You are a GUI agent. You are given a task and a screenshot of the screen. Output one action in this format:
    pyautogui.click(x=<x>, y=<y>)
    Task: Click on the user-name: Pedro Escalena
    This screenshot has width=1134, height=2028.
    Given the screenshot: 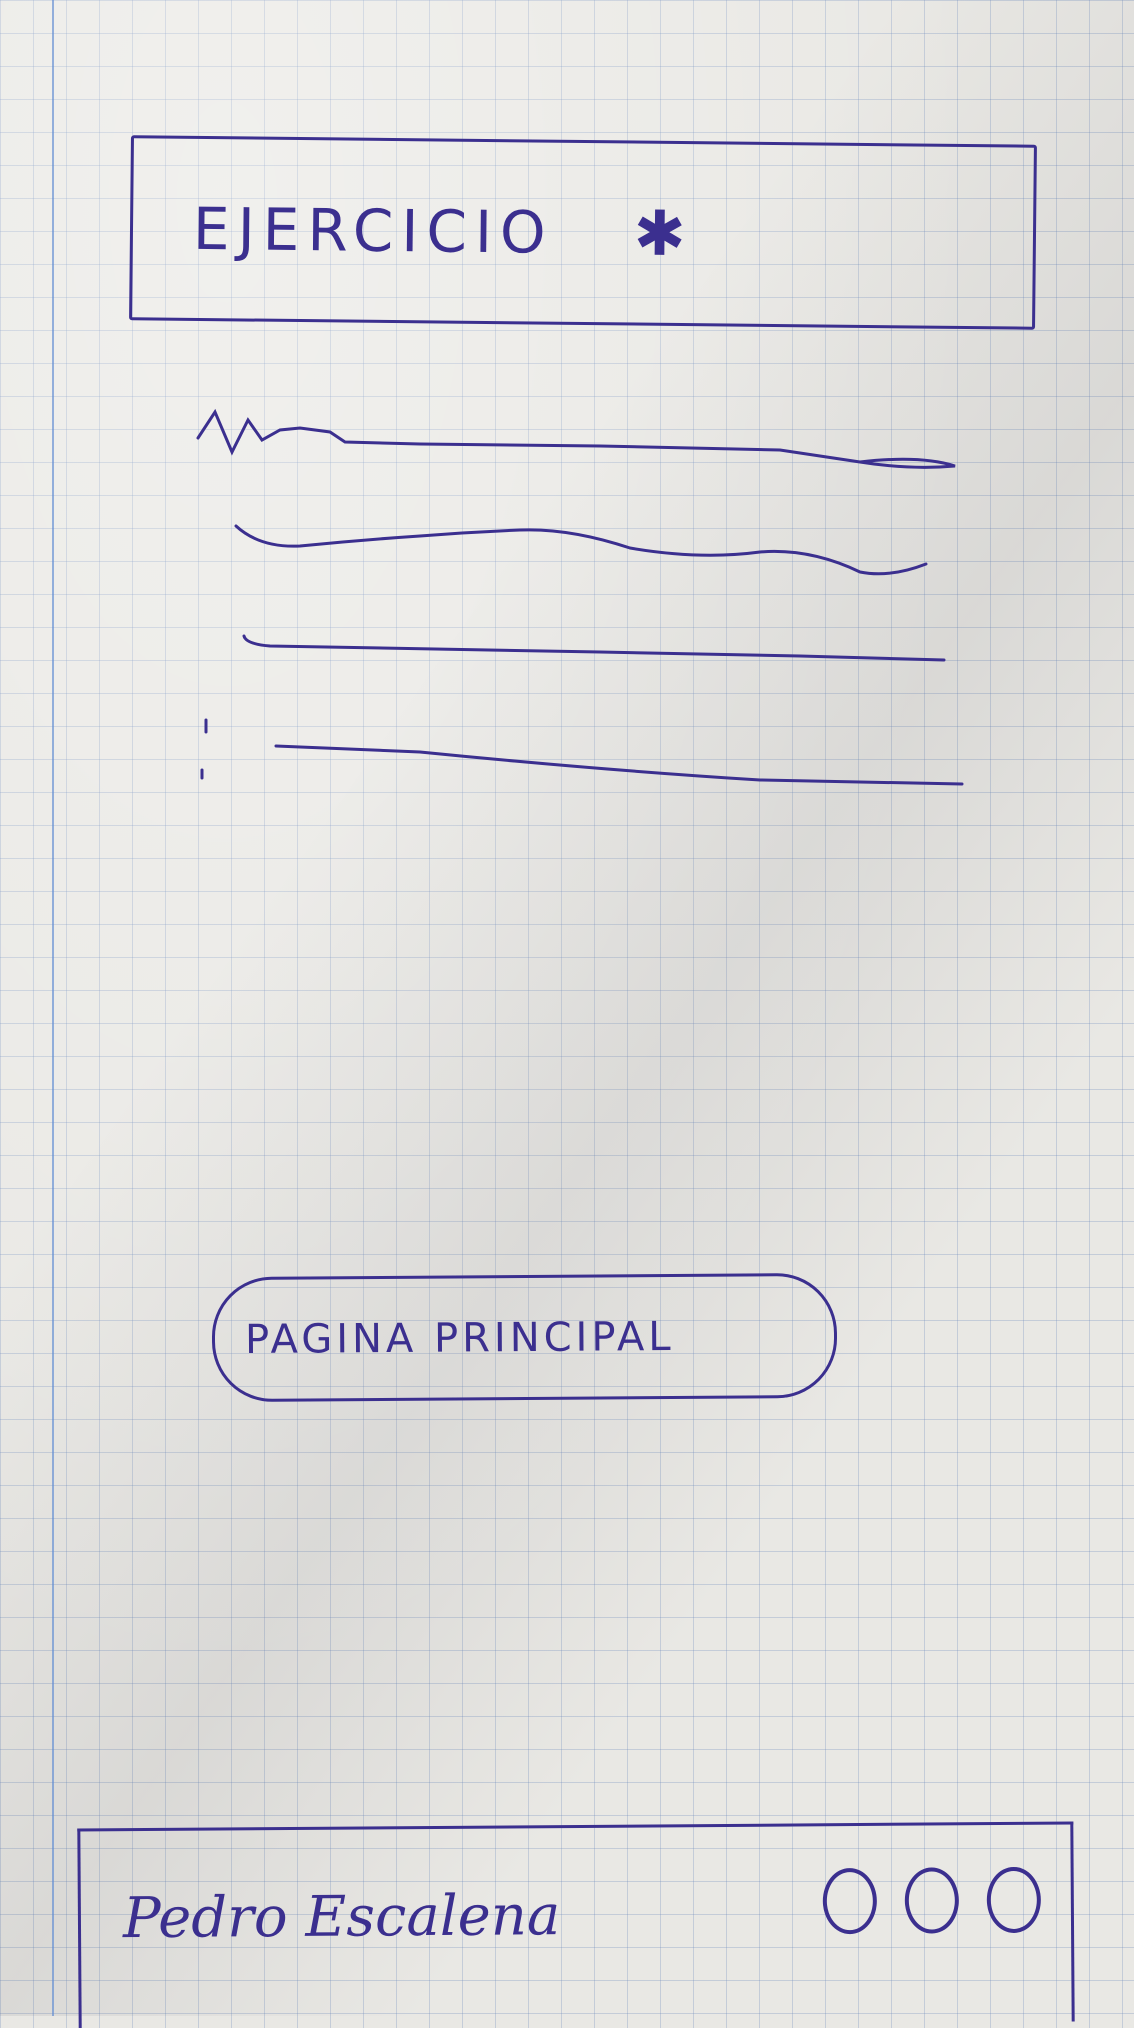 What is the action you would take?
    pyautogui.click(x=341, y=1917)
    